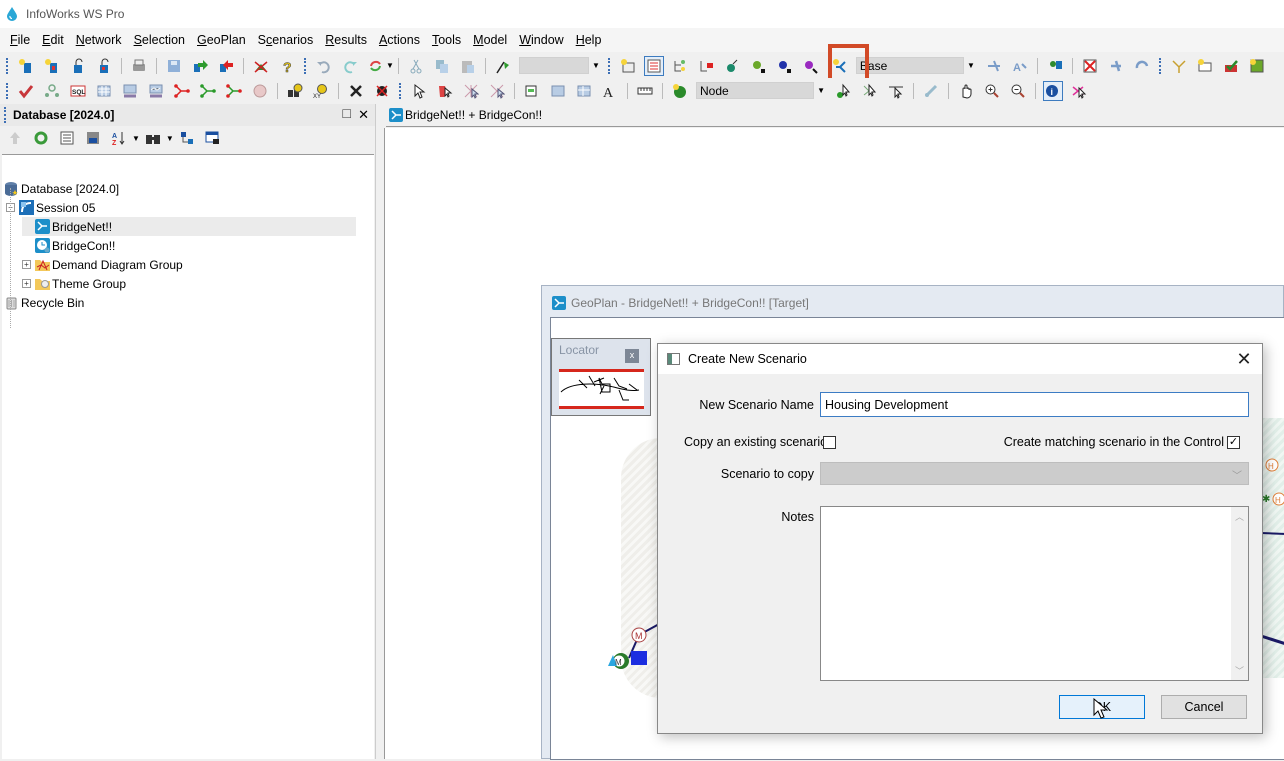  I want to click on dialog-title-bar: Create New Scenario, so click(960, 359).